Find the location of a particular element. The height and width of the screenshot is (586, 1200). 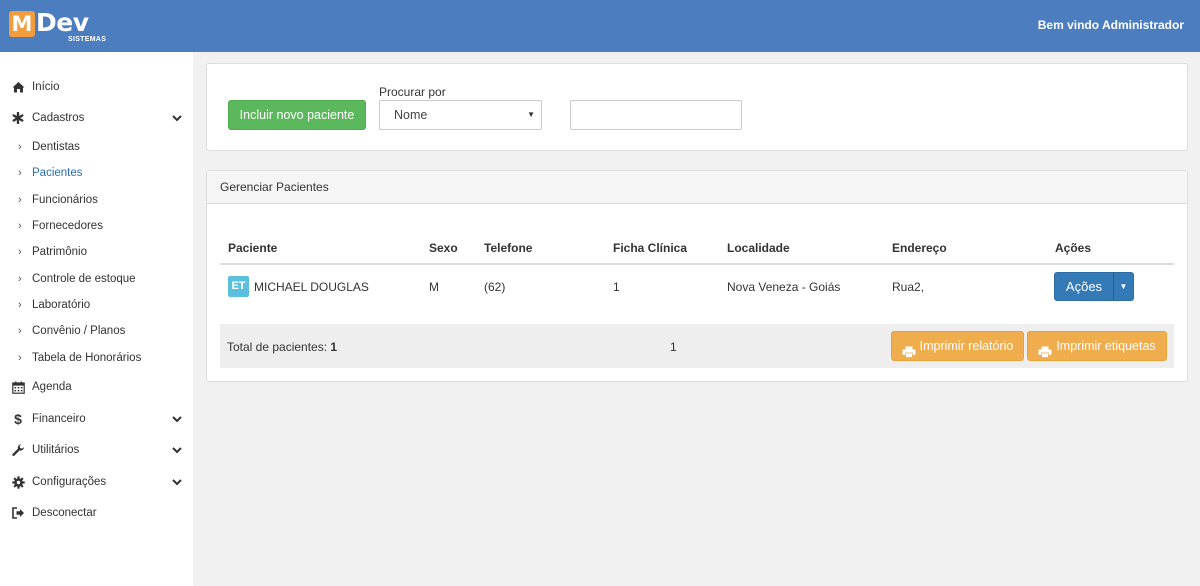

logo-mark: M is located at coordinates (22, 24).